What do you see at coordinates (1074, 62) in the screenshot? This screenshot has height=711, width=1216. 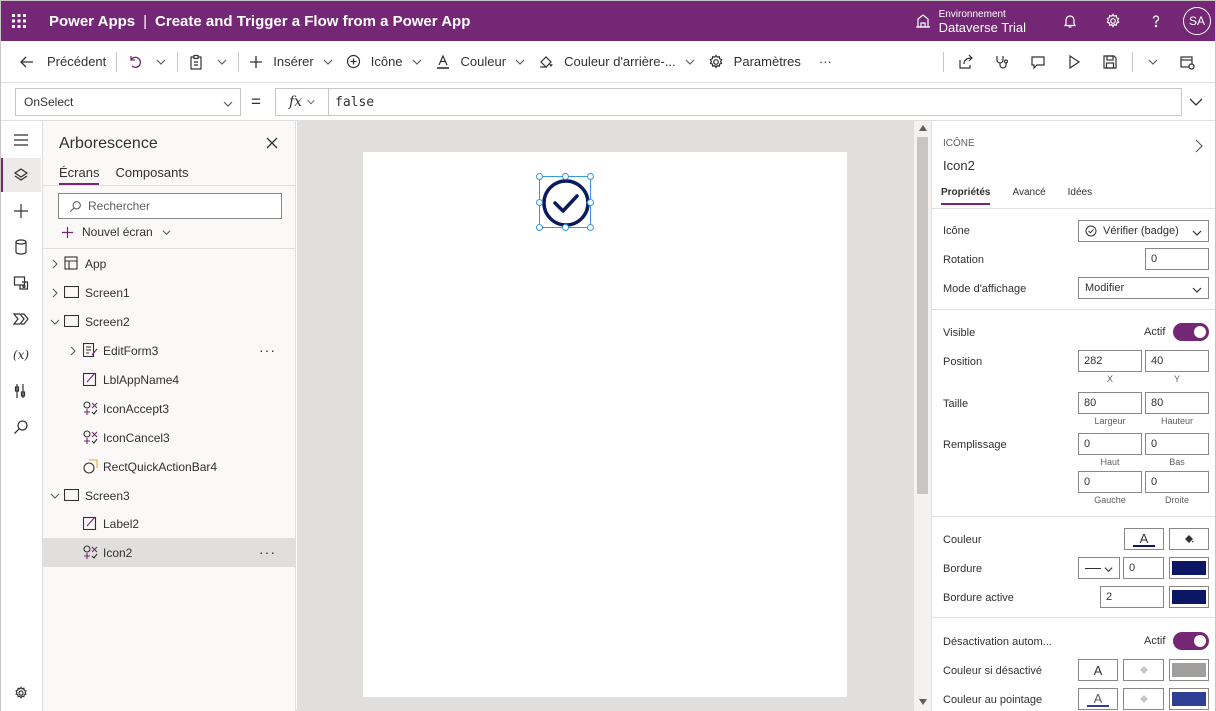 I see `preview-button` at bounding box center [1074, 62].